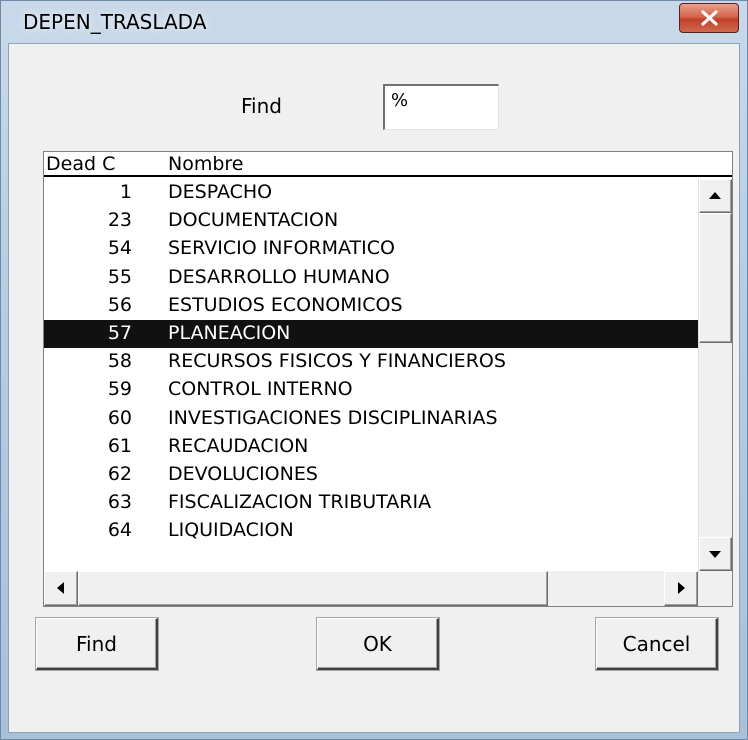 This screenshot has width=748, height=740. I want to click on horizontal-scrollbar, so click(371, 588).